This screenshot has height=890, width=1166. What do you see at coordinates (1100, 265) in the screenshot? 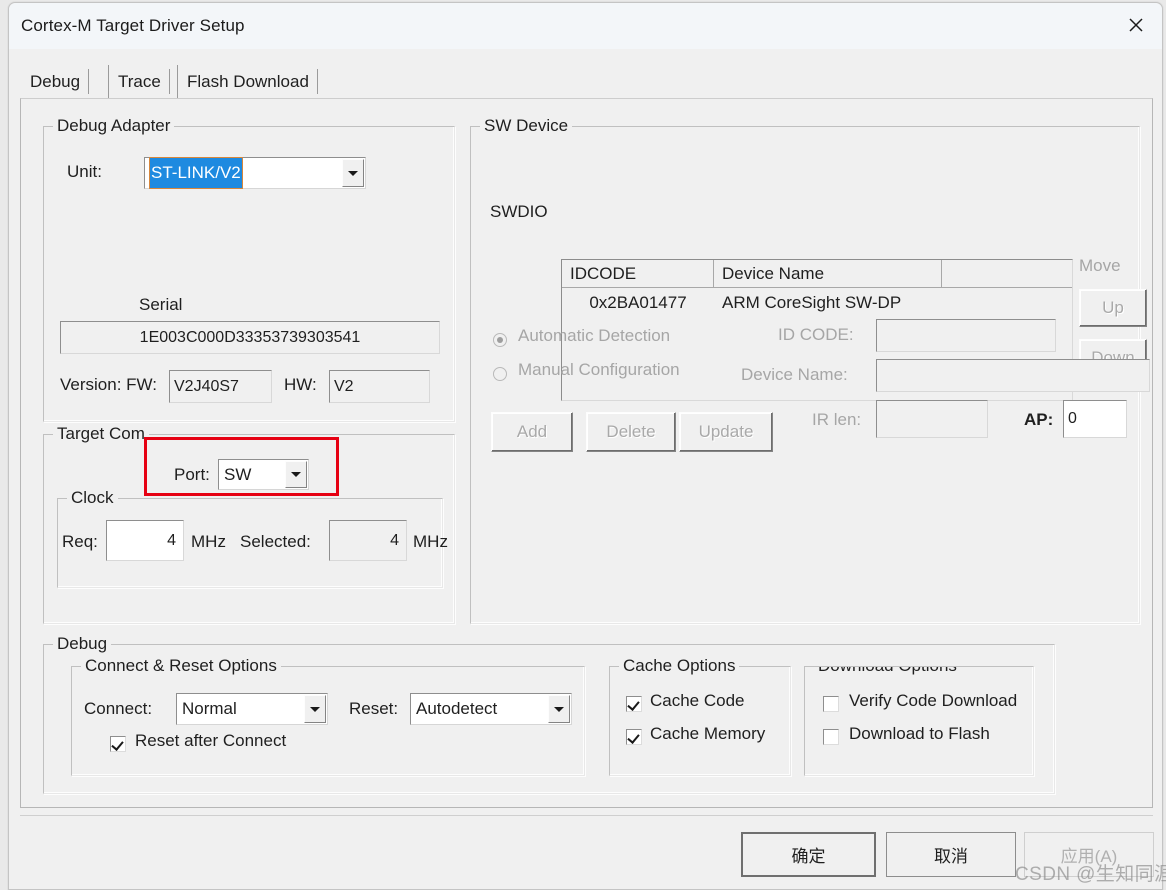
I see `move-label: Move` at bounding box center [1100, 265].